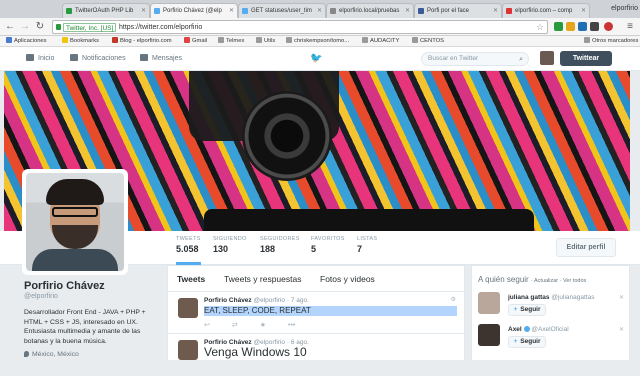 This screenshot has width=640, height=376. I want to click on browser-tab: elporfirio.com – comp ✕, so click(546, 10).